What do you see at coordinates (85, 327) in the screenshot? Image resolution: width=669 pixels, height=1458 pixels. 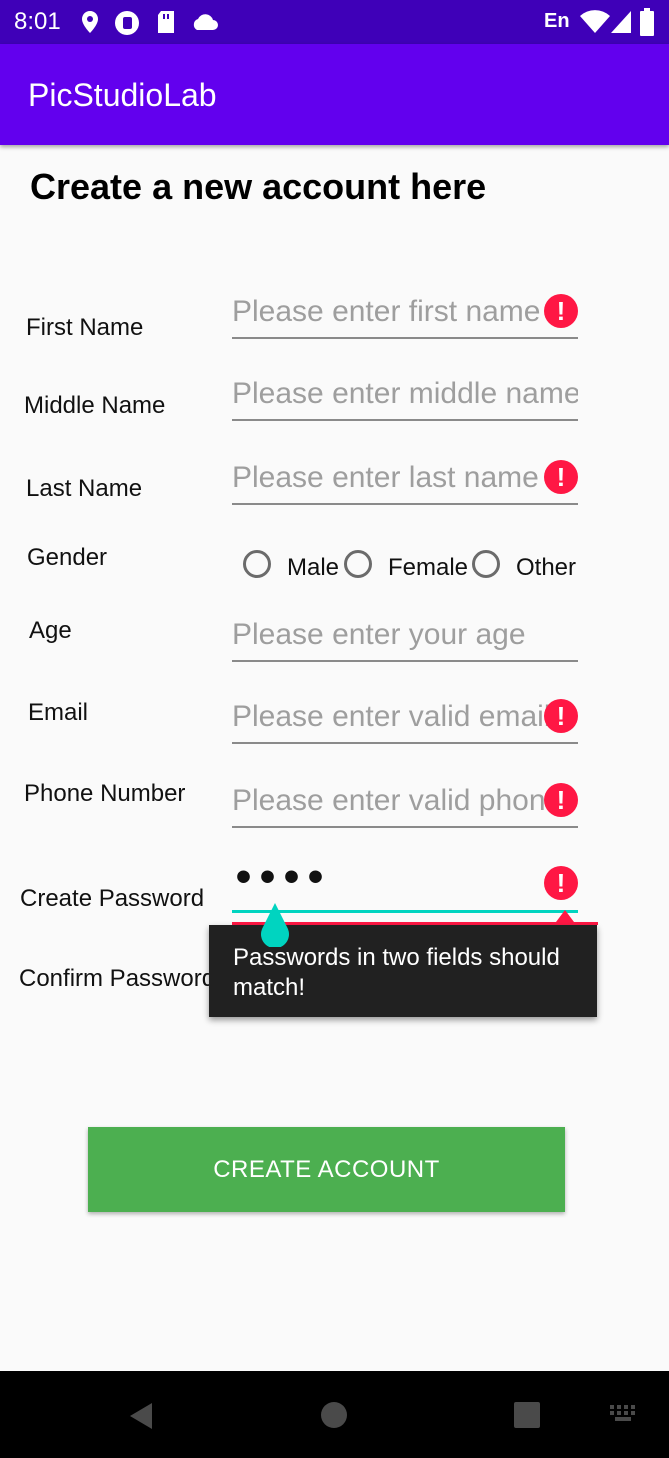 I see `first-name-label: First Name` at bounding box center [85, 327].